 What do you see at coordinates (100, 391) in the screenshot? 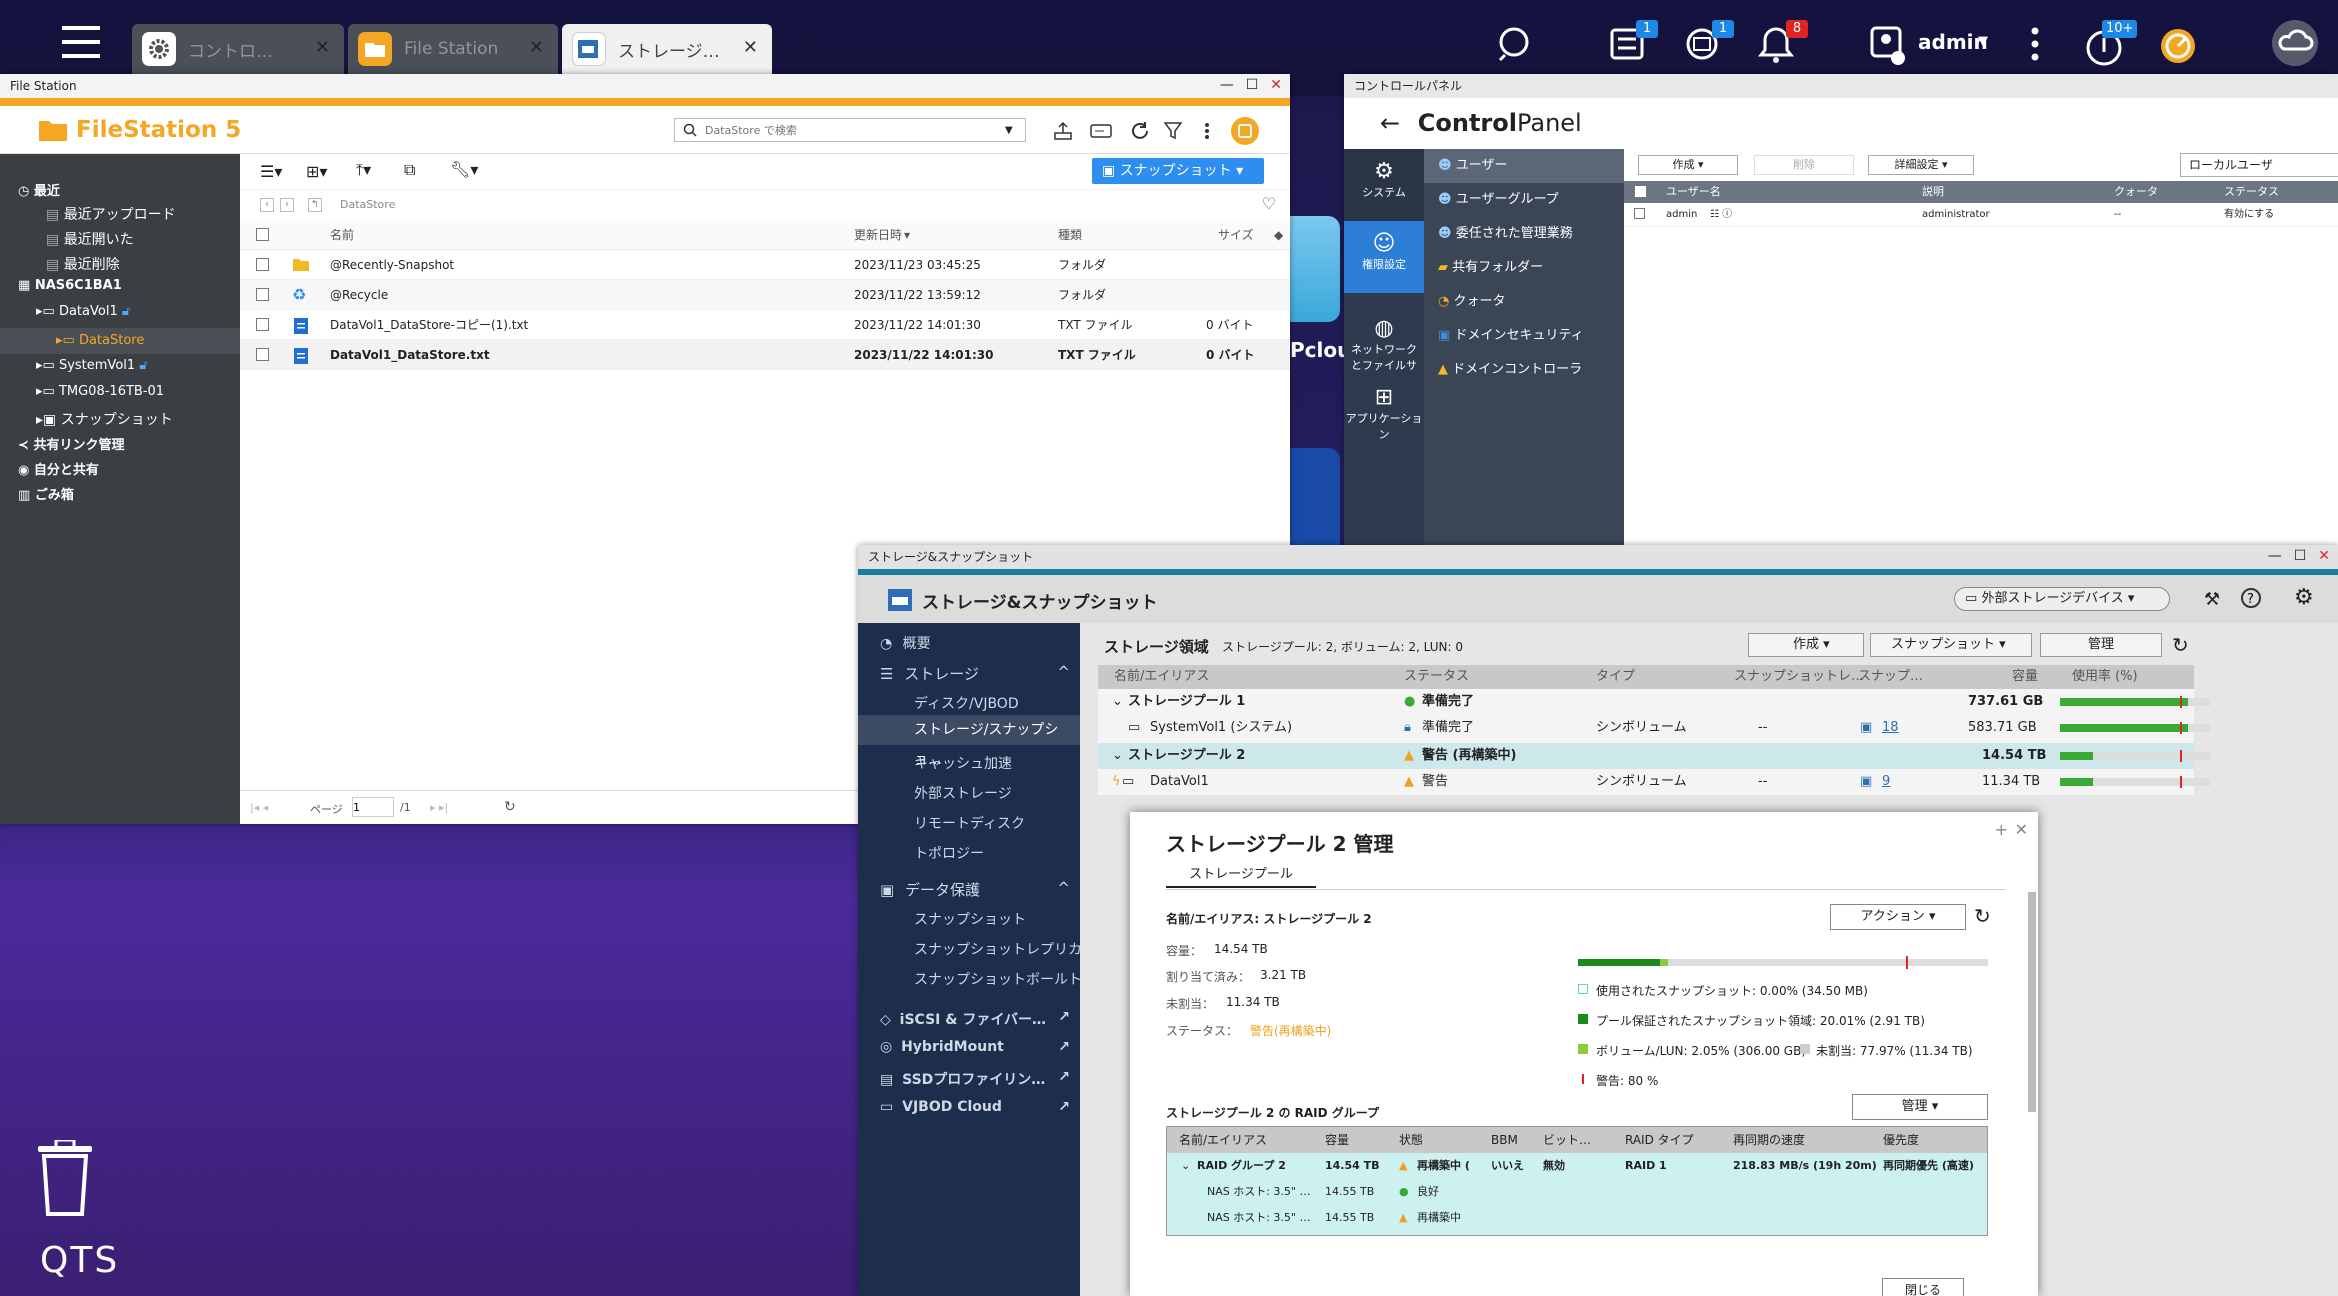
I see `sidebar-item-tmg: ▸▭ TMG08-16TB-01` at bounding box center [100, 391].